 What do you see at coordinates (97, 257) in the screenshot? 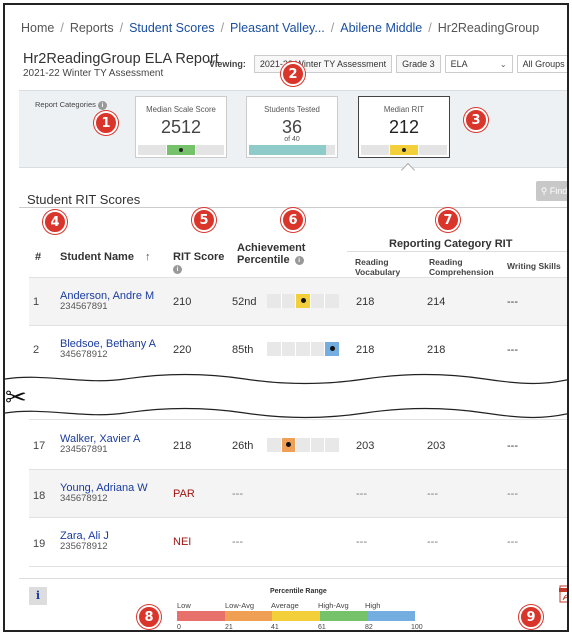
I see `col-header-name-label: Student Name` at bounding box center [97, 257].